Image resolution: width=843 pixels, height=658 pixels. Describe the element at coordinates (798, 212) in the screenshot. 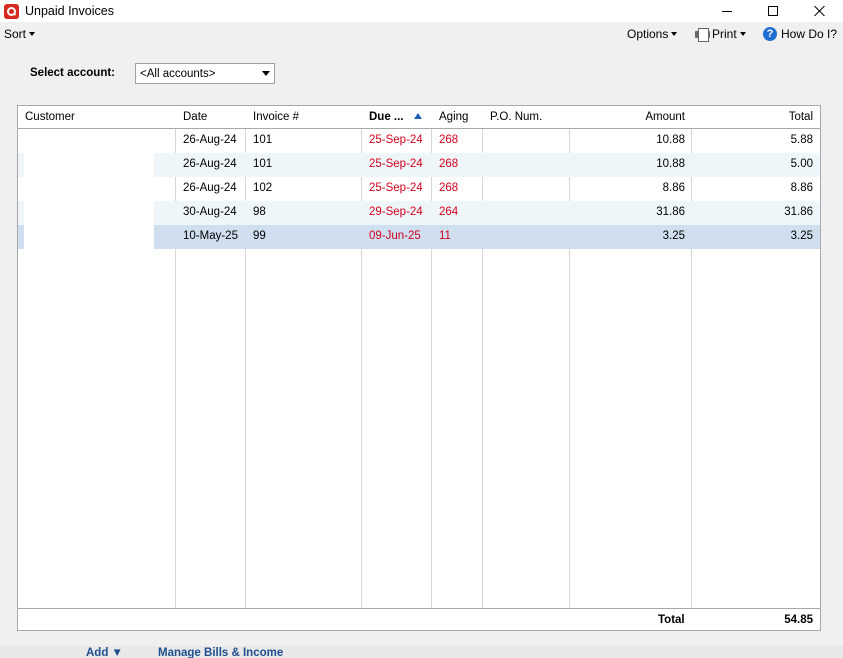

I see `total-cell: 31.86` at that location.